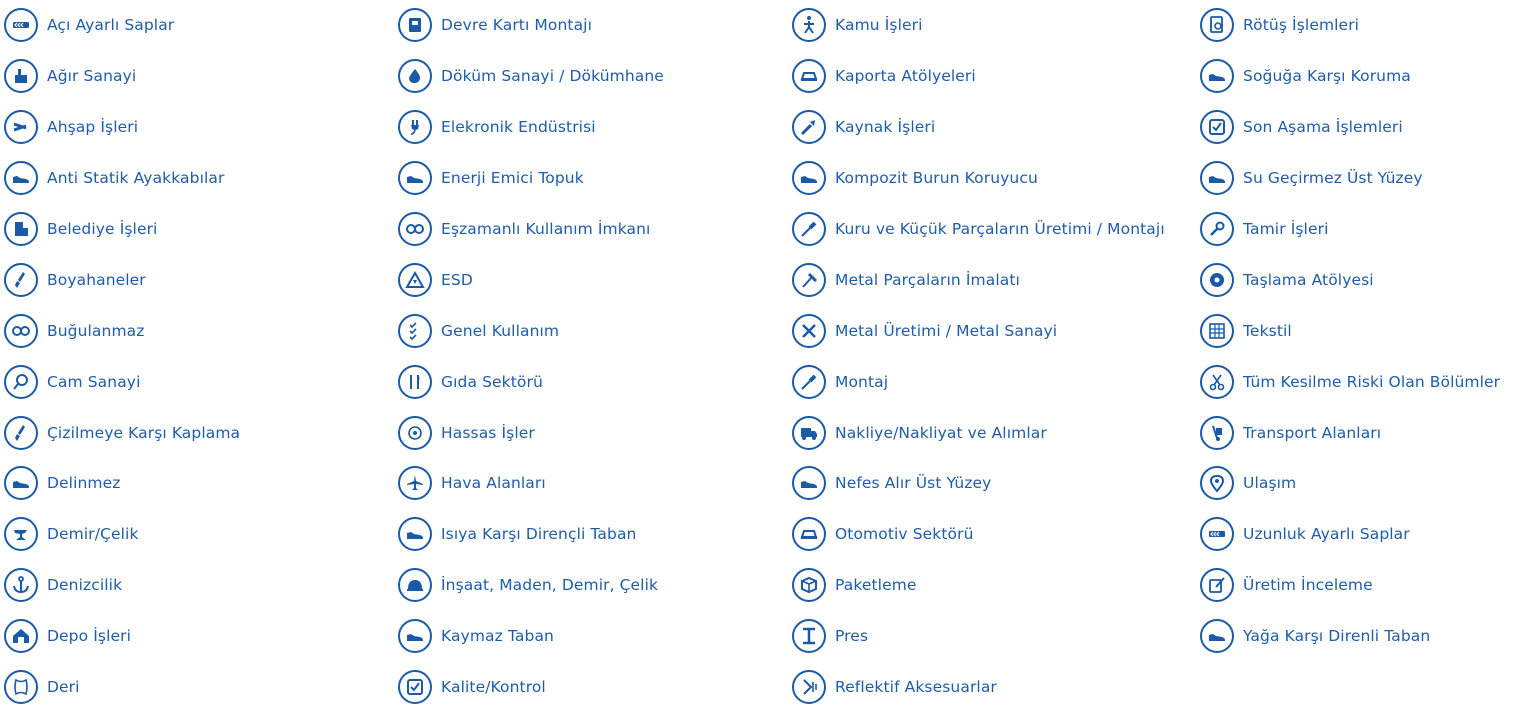 The image size is (1537, 712). What do you see at coordinates (978, 381) in the screenshot?
I see `list-item: Montaj` at bounding box center [978, 381].